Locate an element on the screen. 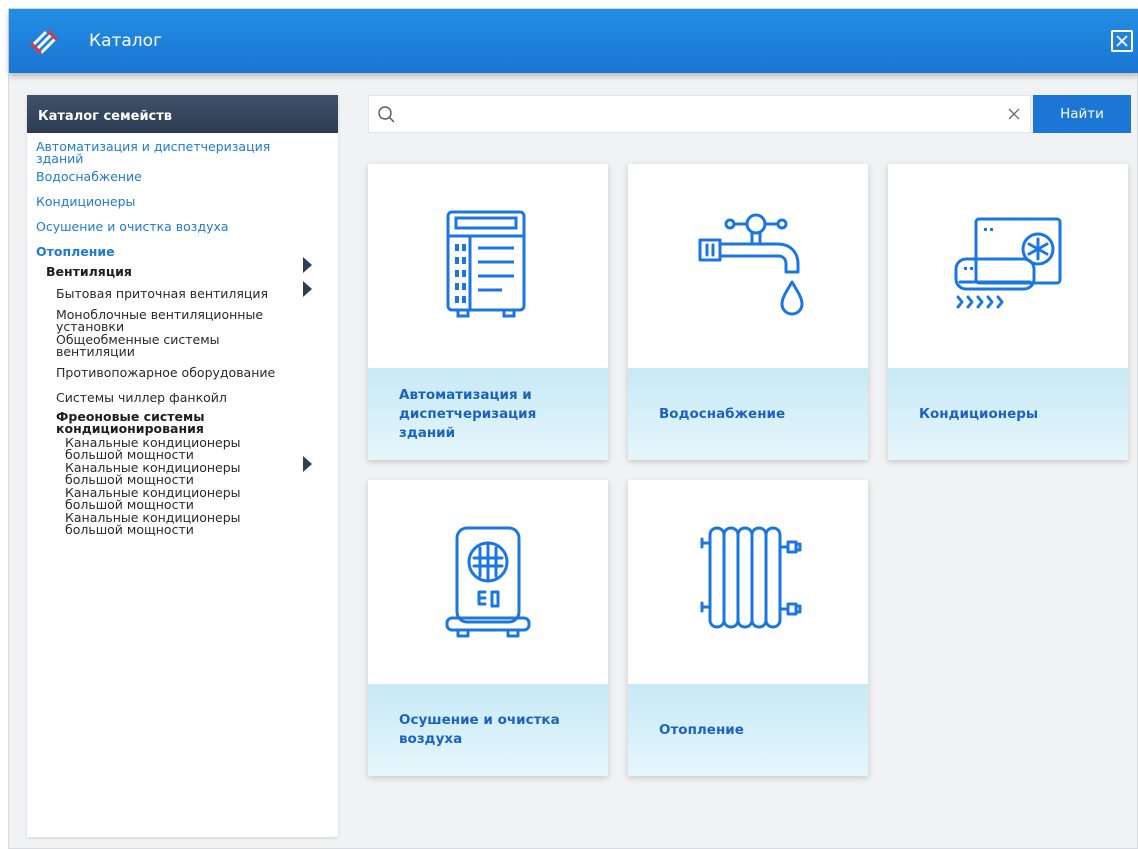 This screenshot has width=1138, height=849. search-icon is located at coordinates (386, 114).